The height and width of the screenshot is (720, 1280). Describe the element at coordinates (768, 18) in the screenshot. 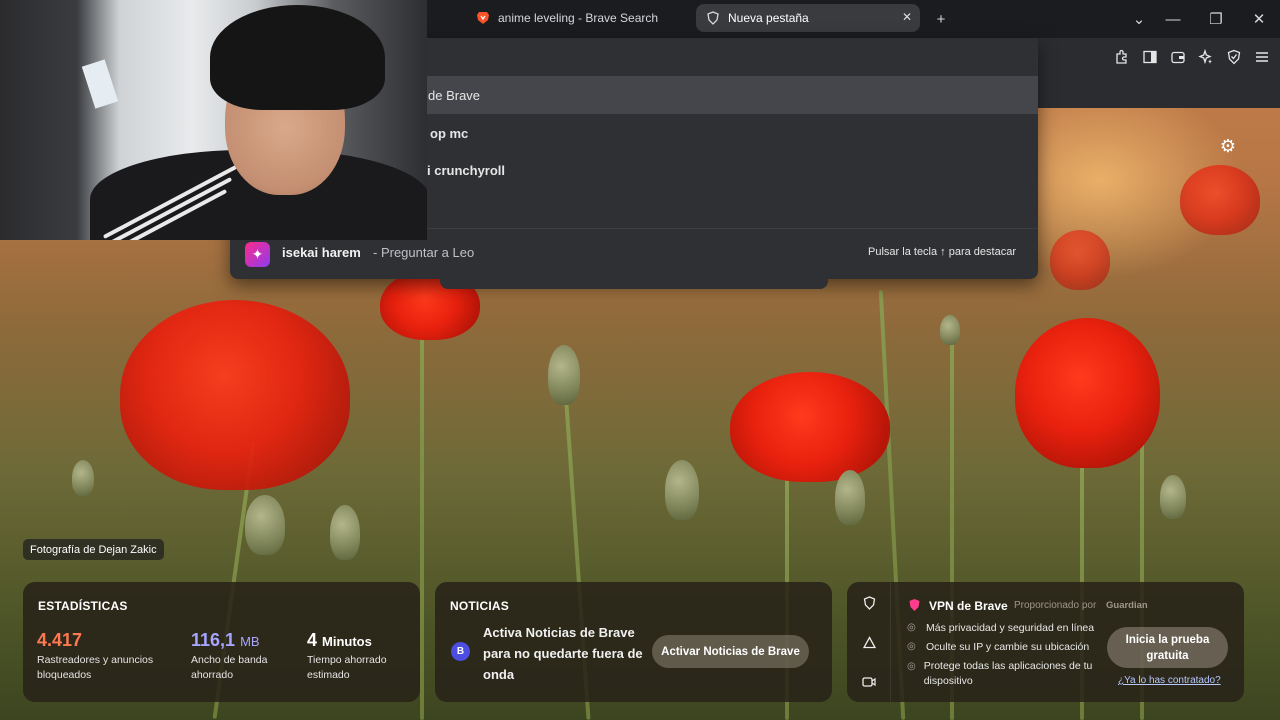

I see `tab-title: Nueva pestaña` at that location.